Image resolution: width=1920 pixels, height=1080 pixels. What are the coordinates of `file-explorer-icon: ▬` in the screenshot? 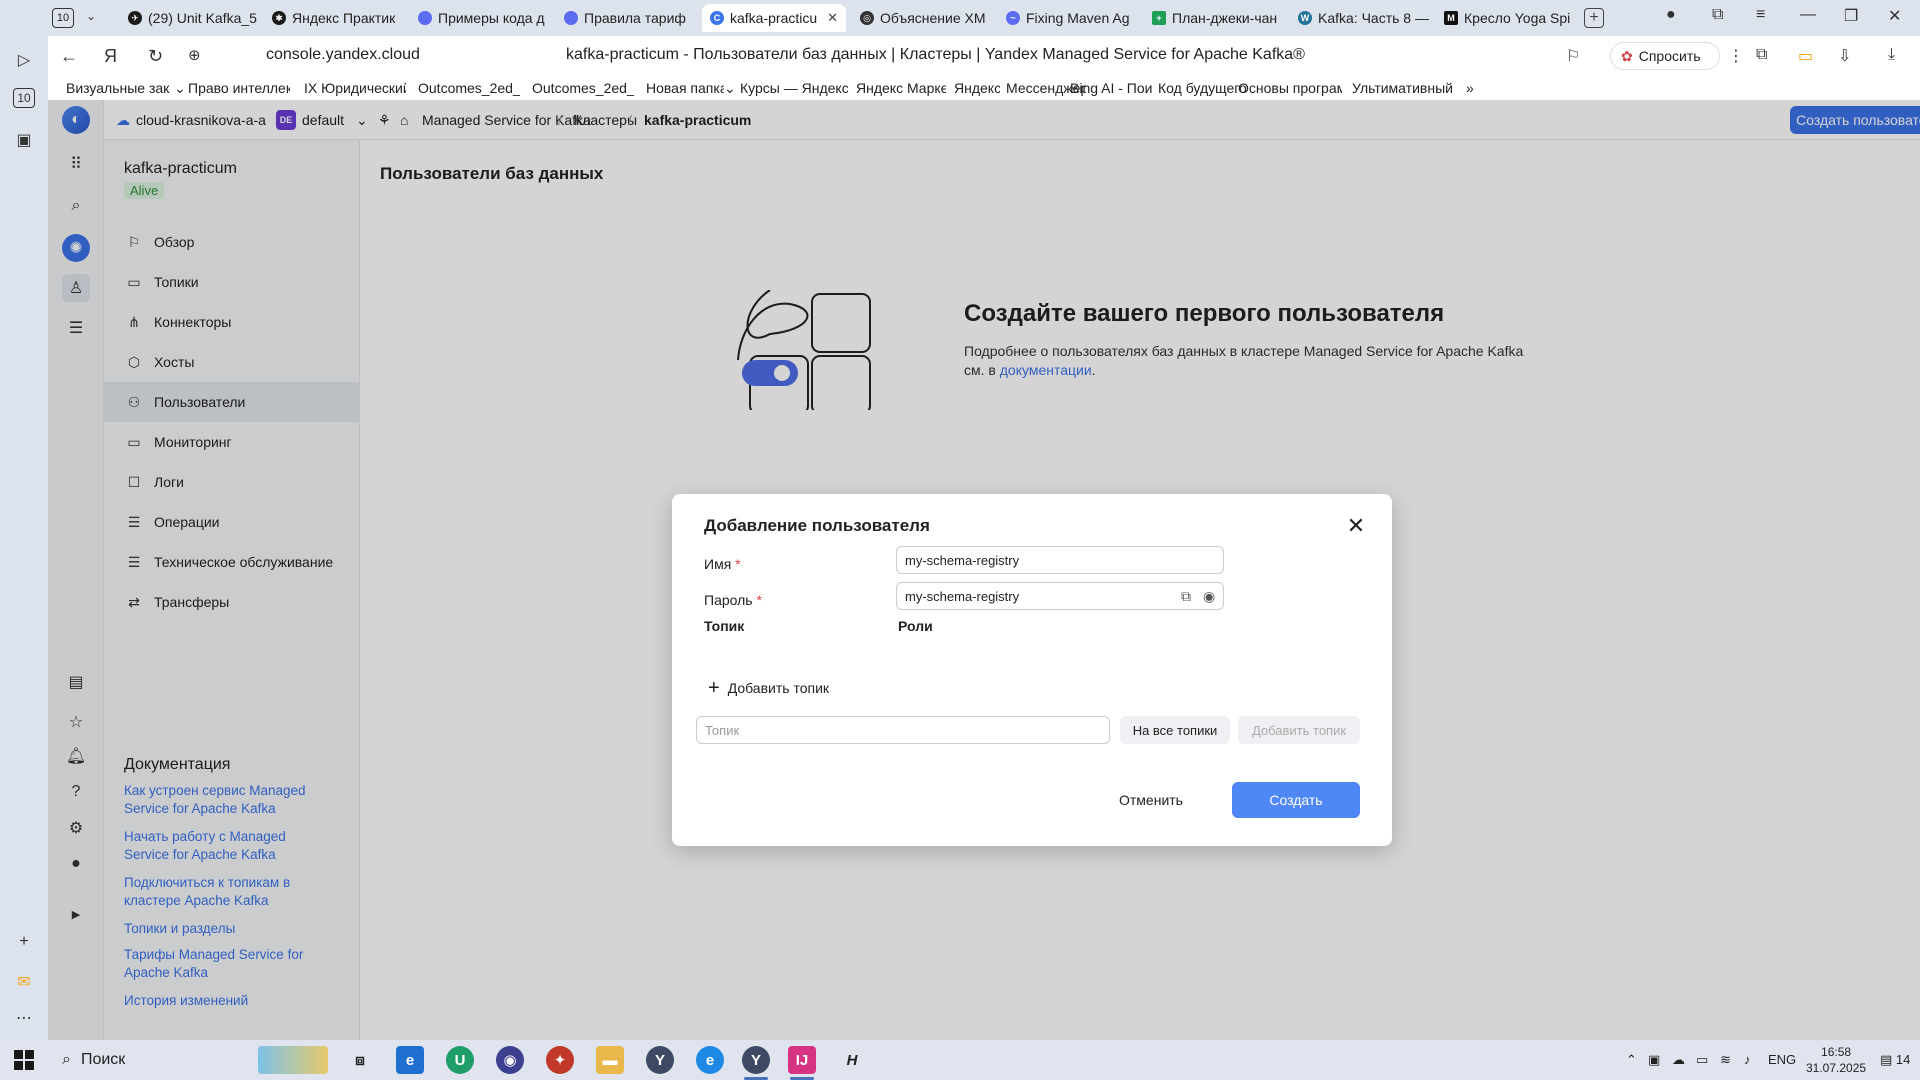 It's located at (610, 1060).